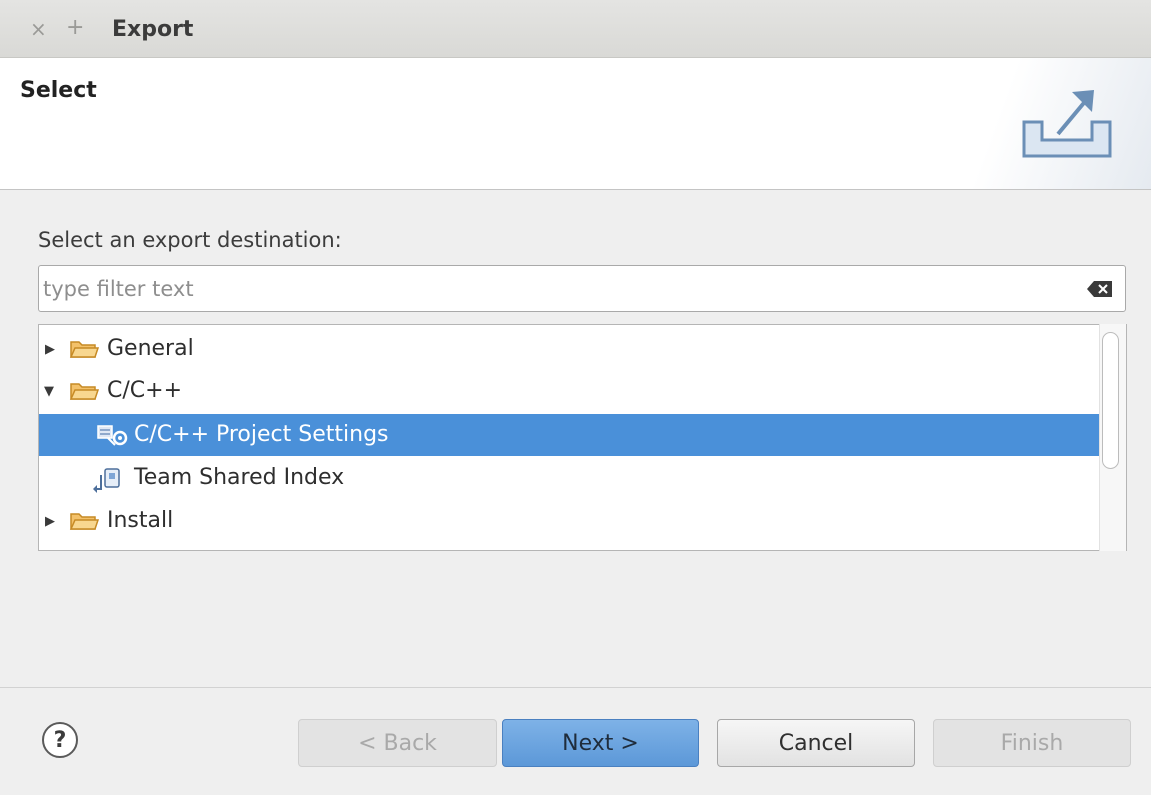 Image resolution: width=1151 pixels, height=795 pixels. I want to click on filter-box, so click(582, 288).